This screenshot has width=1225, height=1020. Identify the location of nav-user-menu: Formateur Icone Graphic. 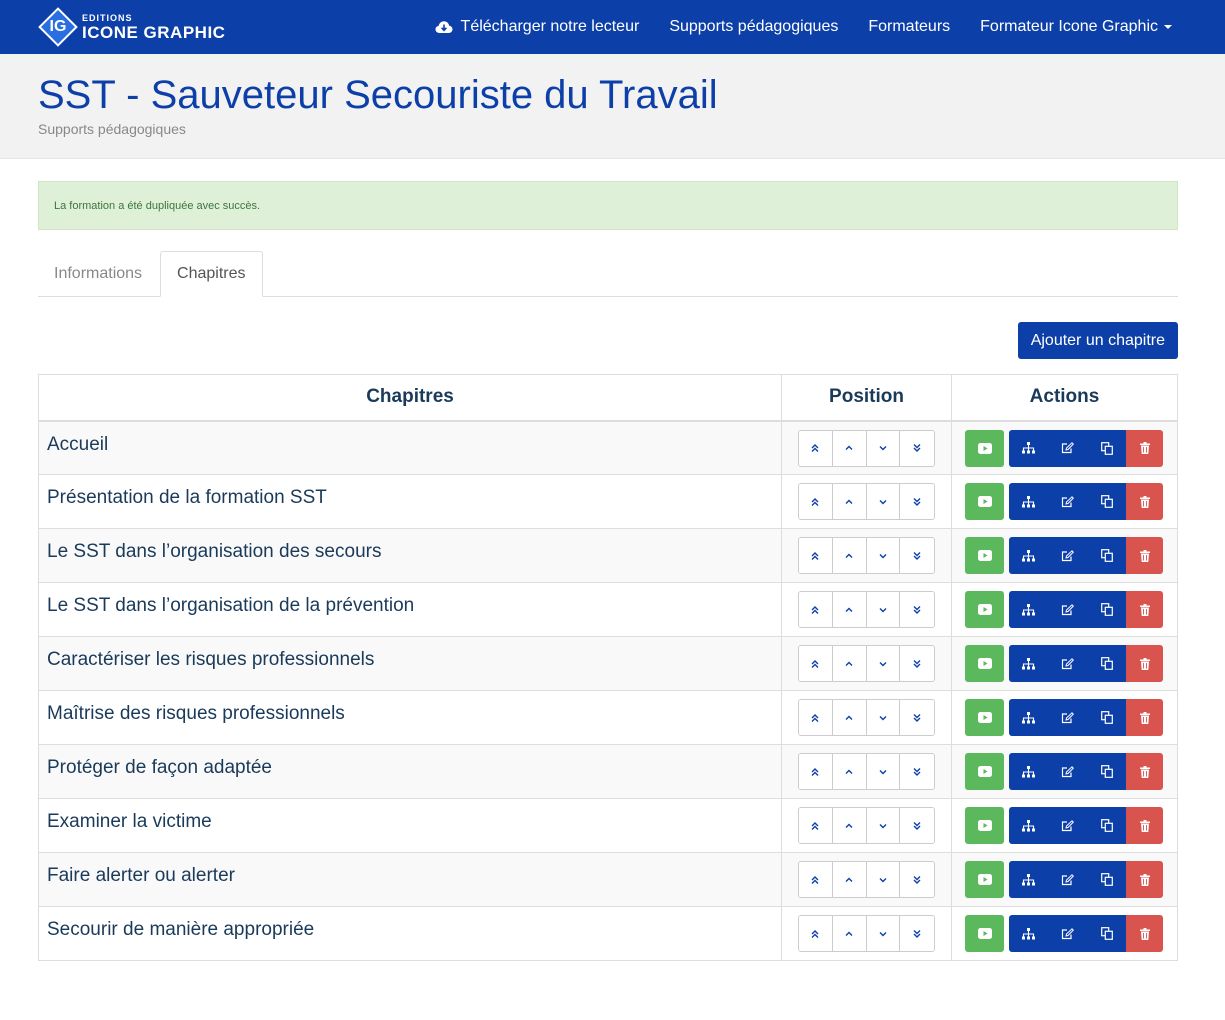
(1076, 27).